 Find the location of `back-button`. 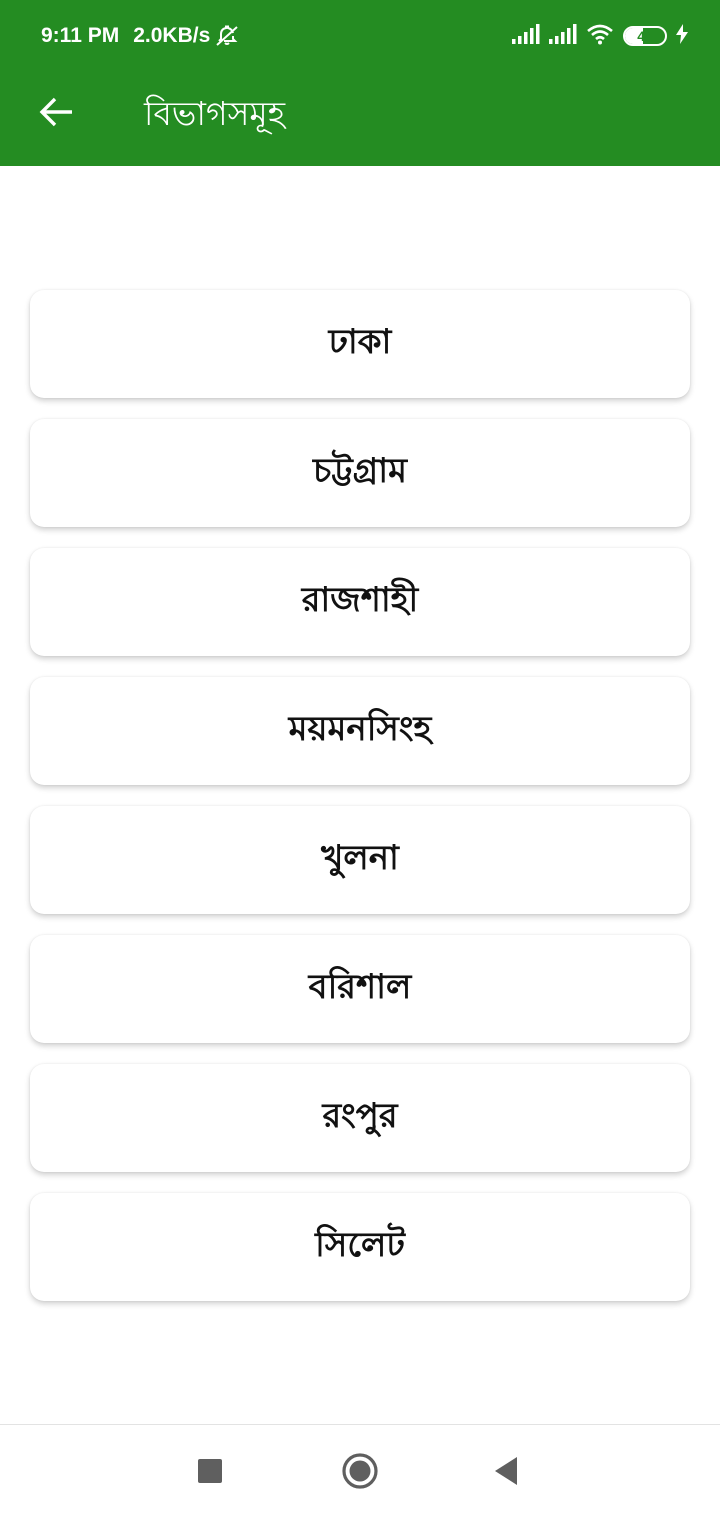

back-button is located at coordinates (56, 114).